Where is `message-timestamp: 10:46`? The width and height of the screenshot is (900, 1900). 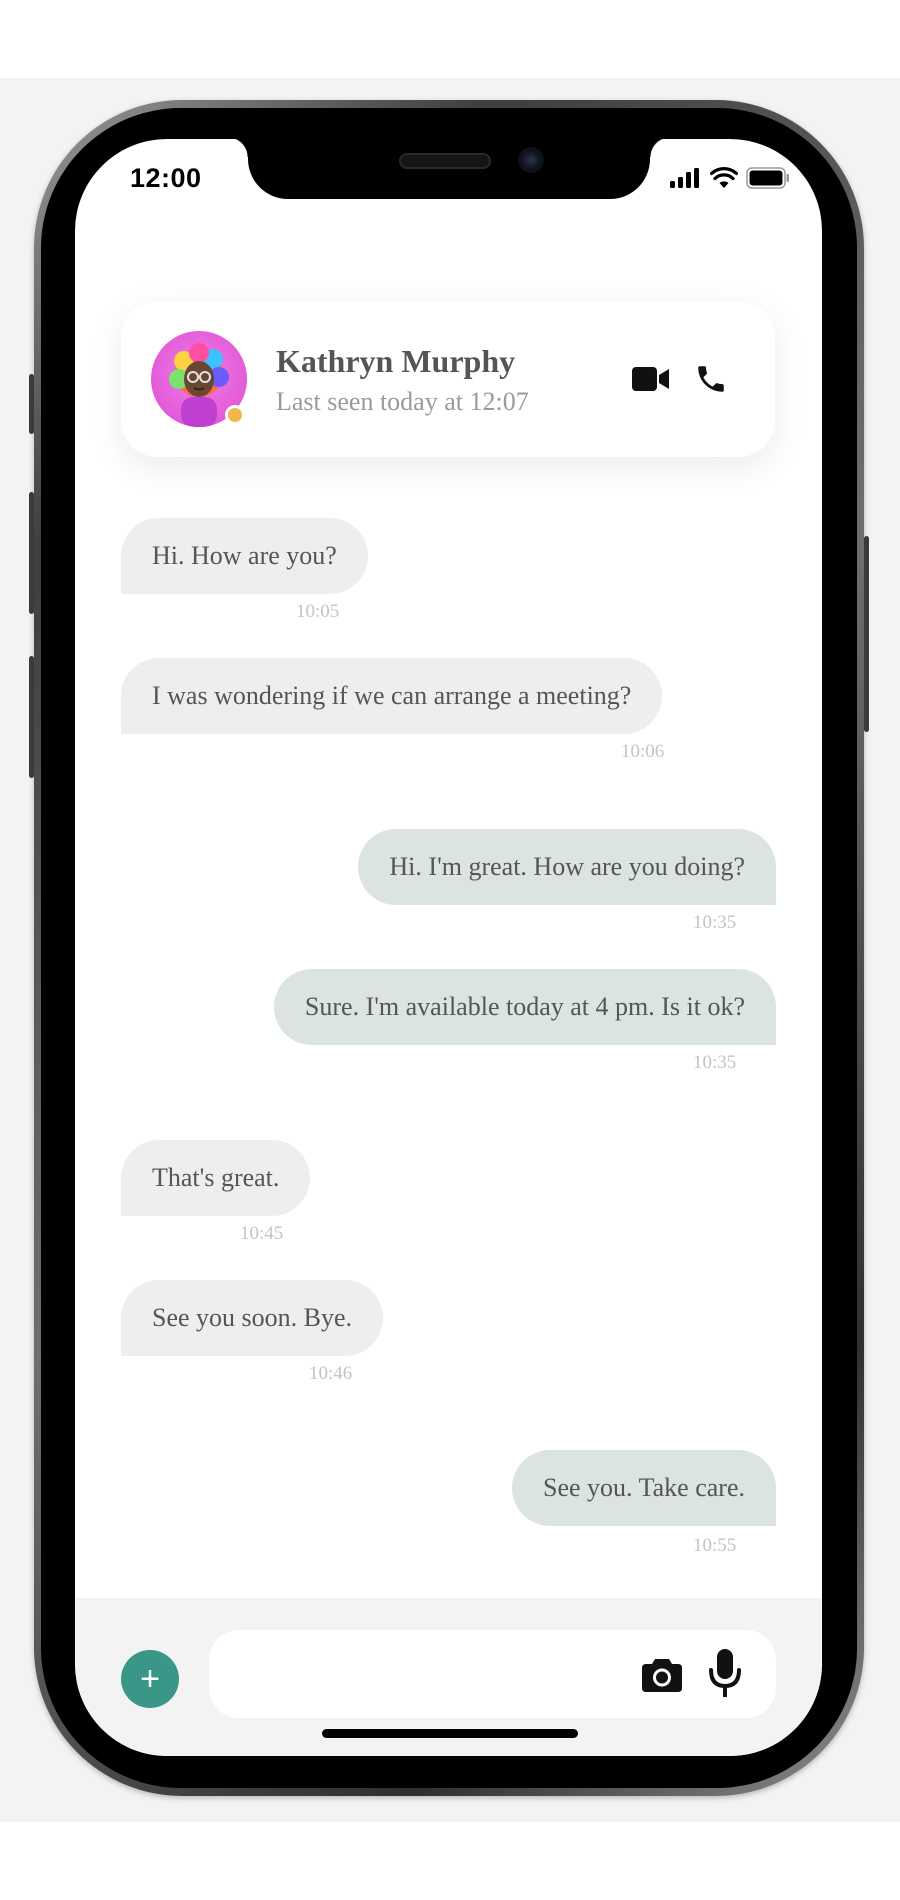 message-timestamp: 10:46 is located at coordinates (331, 1373).